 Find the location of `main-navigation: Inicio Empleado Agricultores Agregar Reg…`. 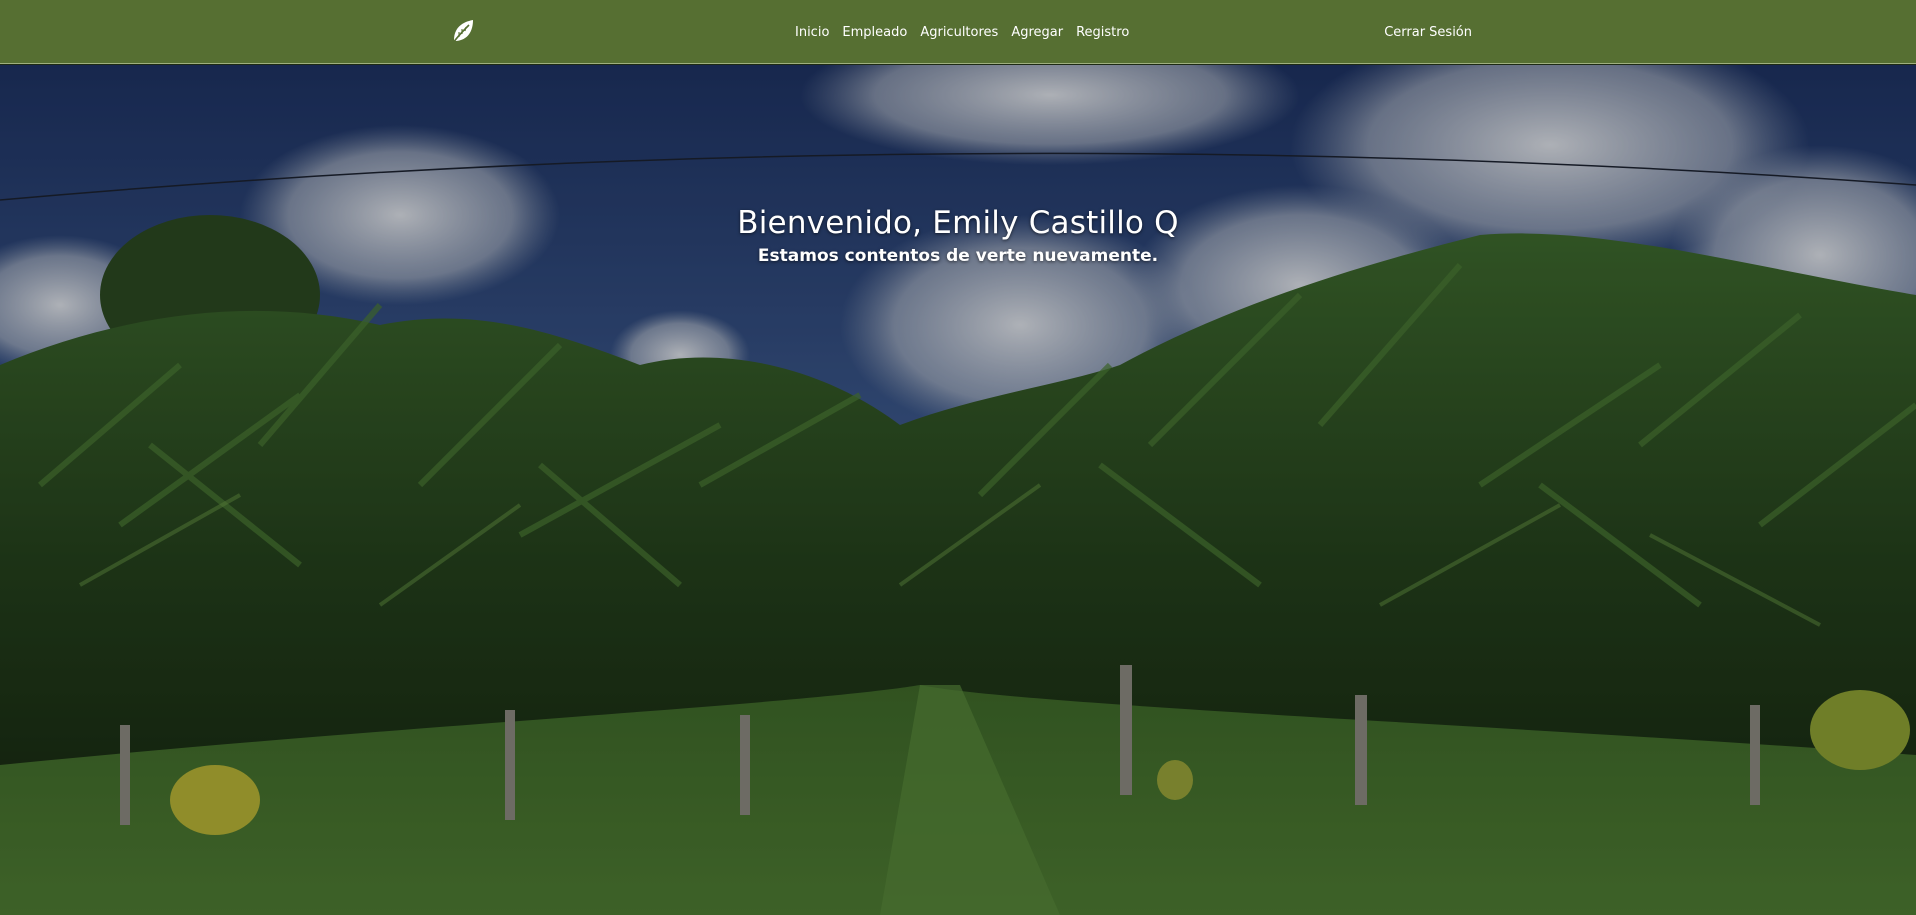

main-navigation: Inicio Empleado Agricultores Agregar Reg… is located at coordinates (968, 32).